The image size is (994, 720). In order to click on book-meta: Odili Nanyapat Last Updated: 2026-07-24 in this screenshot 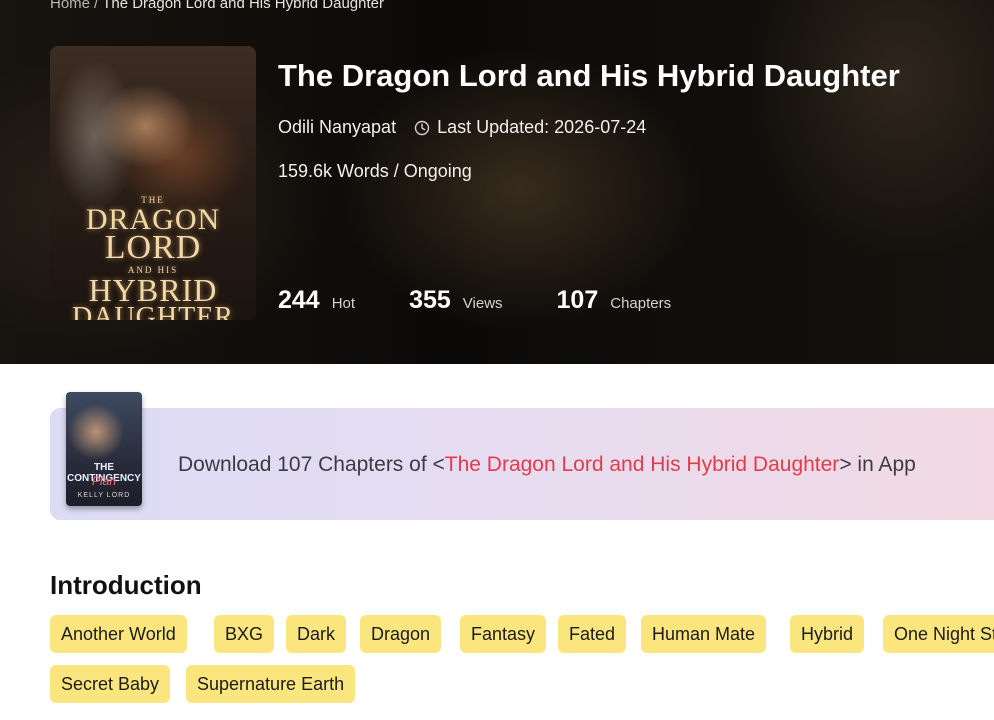, I will do `click(462, 127)`.